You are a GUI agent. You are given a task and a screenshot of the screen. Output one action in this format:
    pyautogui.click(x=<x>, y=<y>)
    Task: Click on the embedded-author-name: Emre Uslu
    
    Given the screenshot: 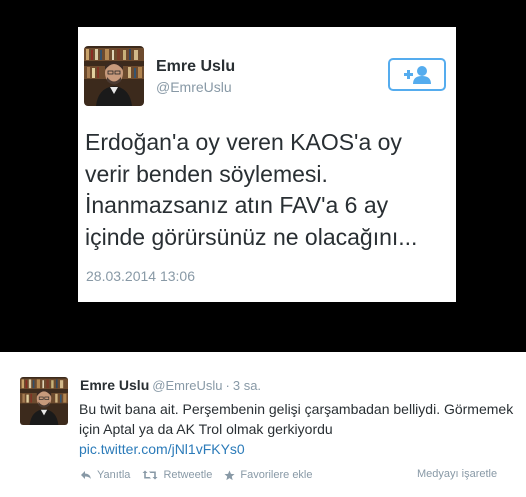 What is the action you would take?
    pyautogui.click(x=196, y=66)
    